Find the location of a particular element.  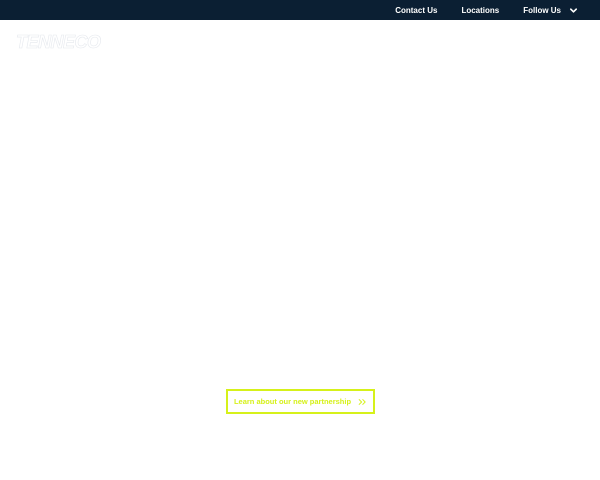

contact-us-link: Contact Us is located at coordinates (416, 10).